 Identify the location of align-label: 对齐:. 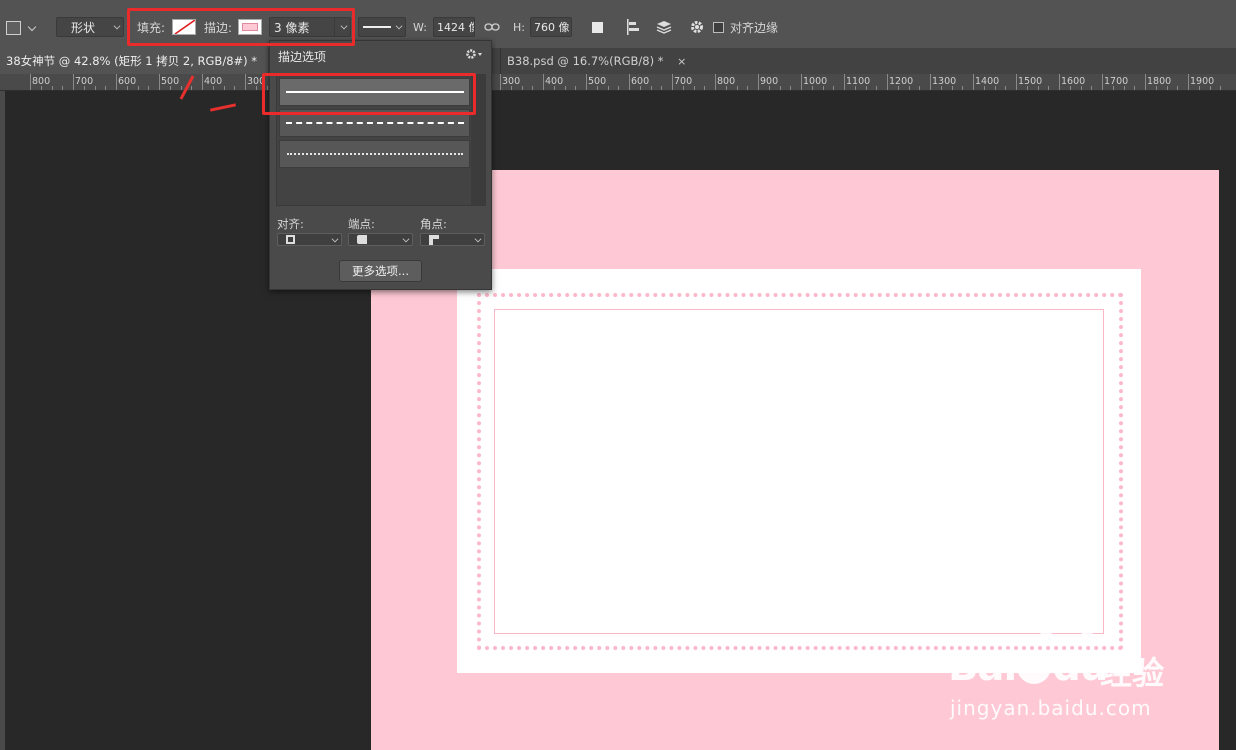
(290, 224).